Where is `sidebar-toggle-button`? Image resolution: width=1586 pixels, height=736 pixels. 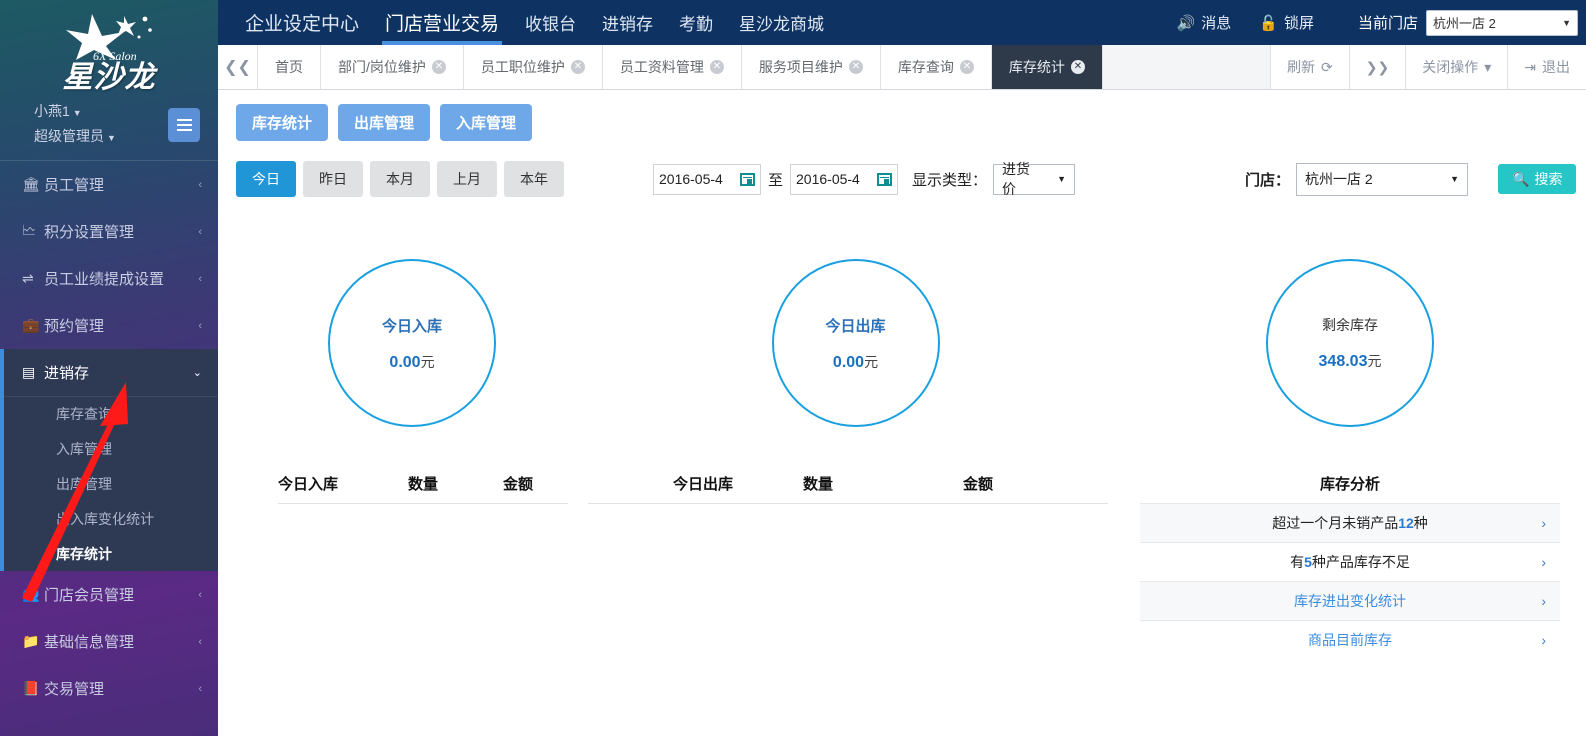
sidebar-toggle-button is located at coordinates (184, 125).